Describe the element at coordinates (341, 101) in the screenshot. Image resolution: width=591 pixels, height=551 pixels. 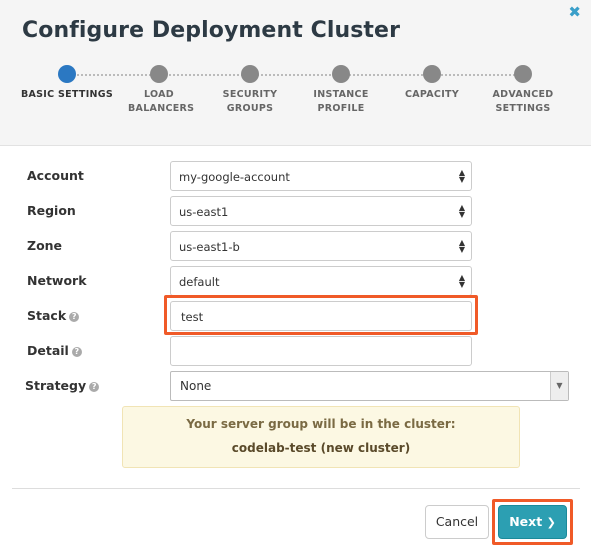
I see `step-label: INSTANCE PROFILE` at that location.